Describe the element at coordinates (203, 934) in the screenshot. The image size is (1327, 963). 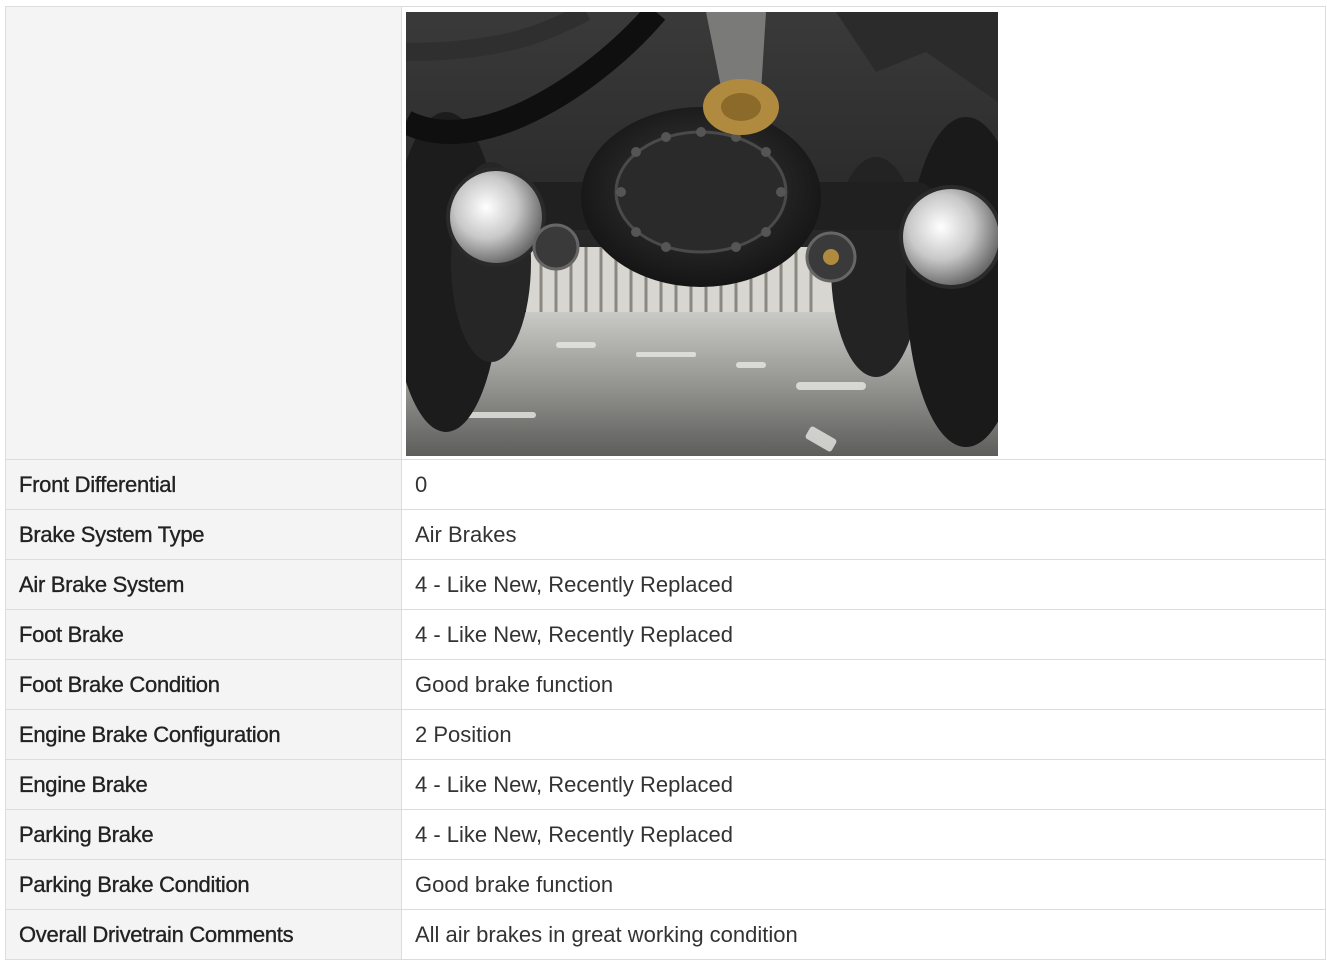
I see `row-label: Overall Drivetrain Comments` at that location.